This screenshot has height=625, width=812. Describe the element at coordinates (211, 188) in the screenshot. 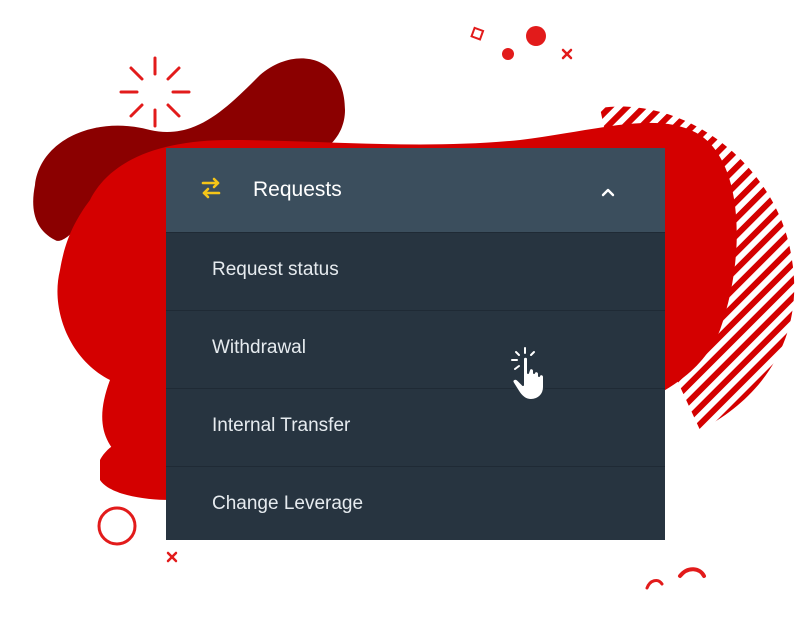

I see `swap-arrows-icon` at that location.